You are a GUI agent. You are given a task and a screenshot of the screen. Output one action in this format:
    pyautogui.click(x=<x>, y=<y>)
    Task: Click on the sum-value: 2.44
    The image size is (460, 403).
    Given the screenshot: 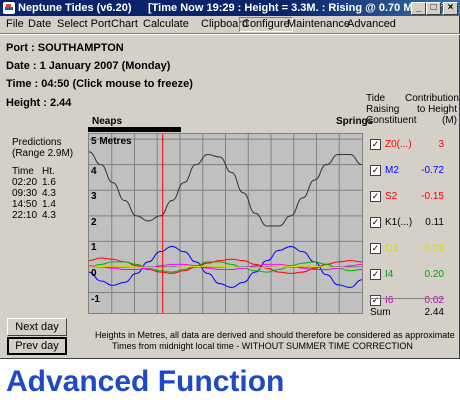 What is the action you would take?
    pyautogui.click(x=434, y=312)
    